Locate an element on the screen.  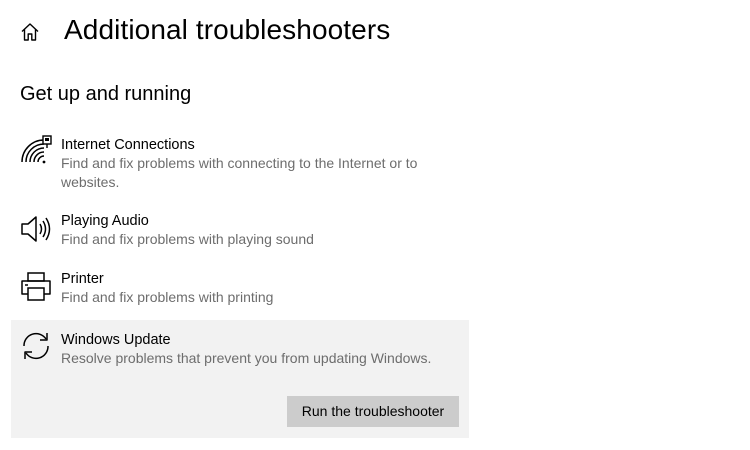
home-icon is located at coordinates (30, 32).